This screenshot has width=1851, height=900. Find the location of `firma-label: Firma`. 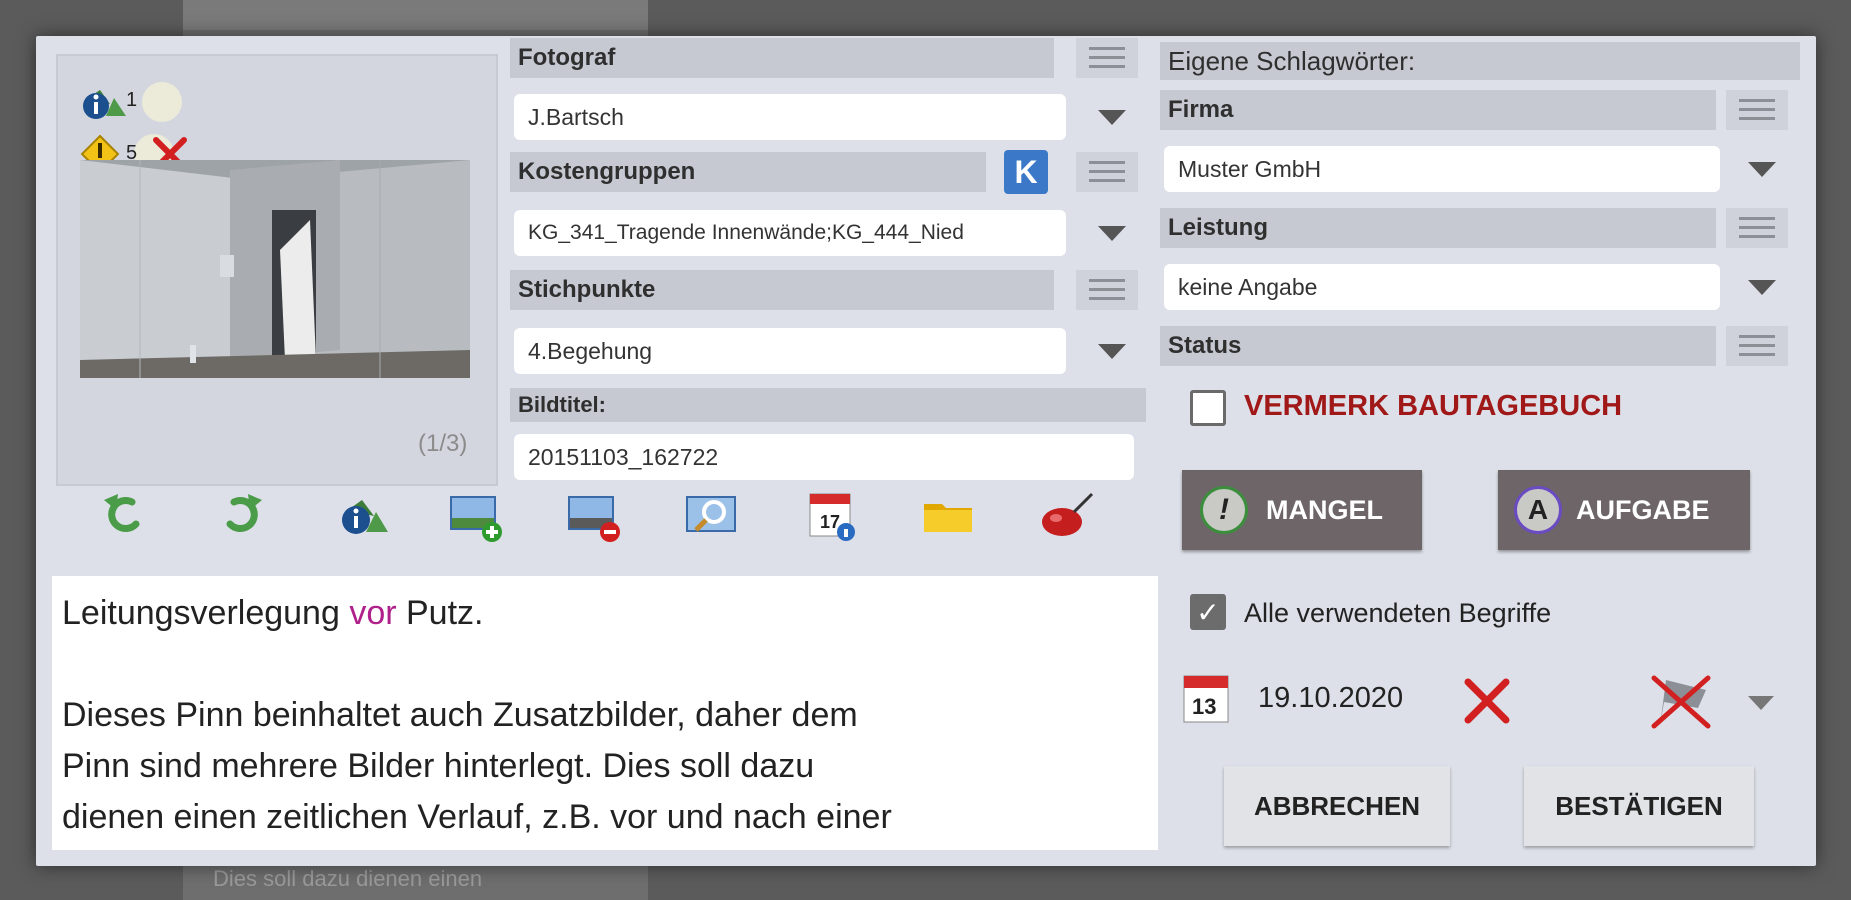

firma-label: Firma is located at coordinates (1201, 109).